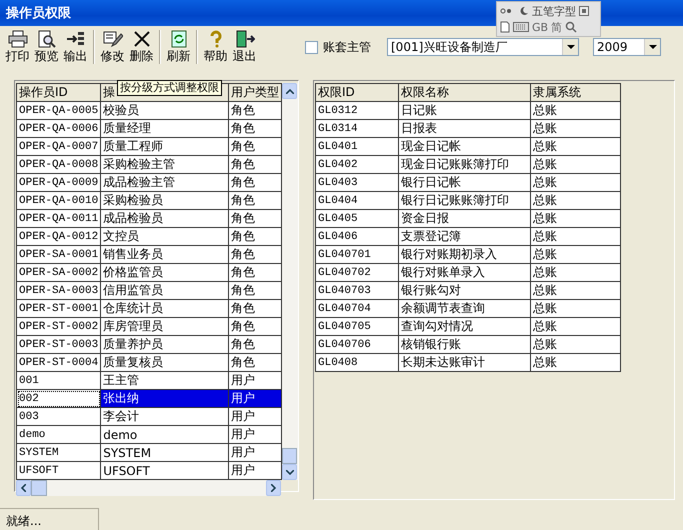  What do you see at coordinates (38, 13) in the screenshot?
I see `window-title: 操作员权限` at bounding box center [38, 13].